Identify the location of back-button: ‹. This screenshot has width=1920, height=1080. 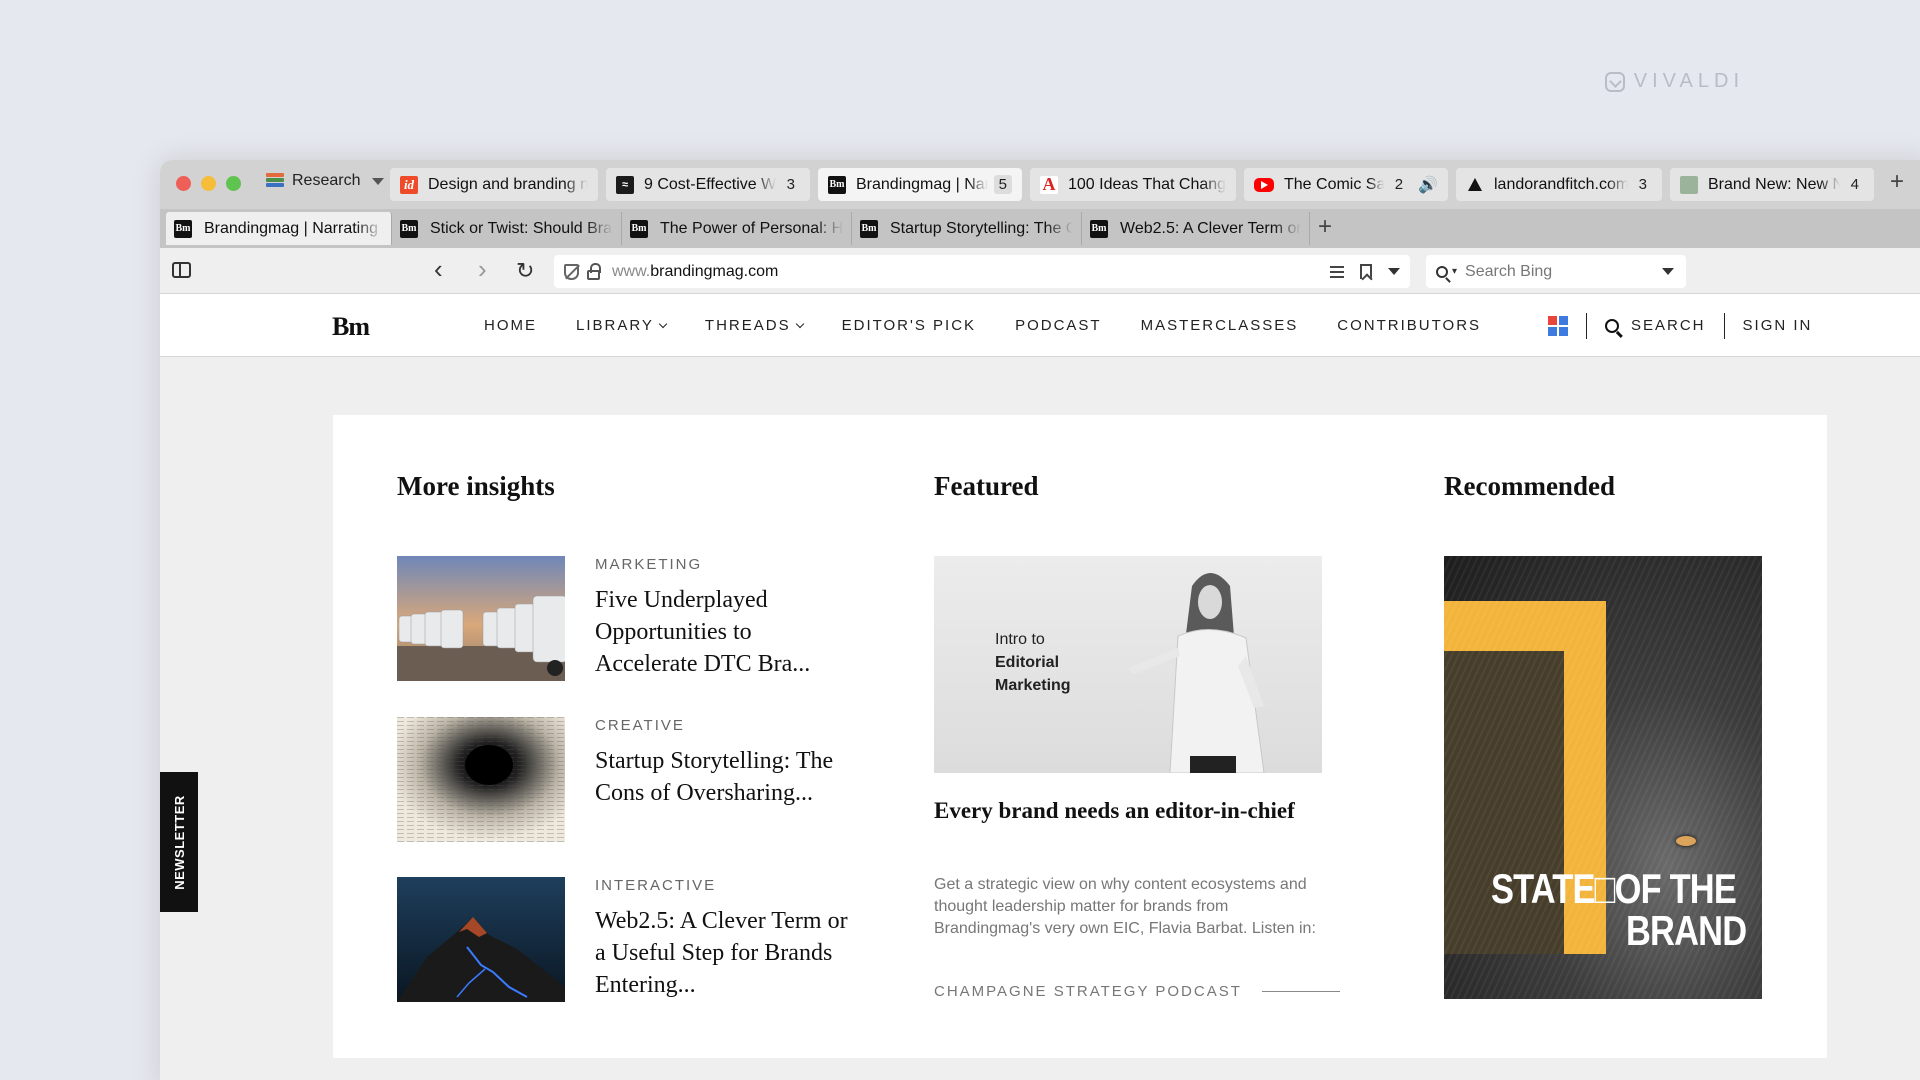
(438, 269).